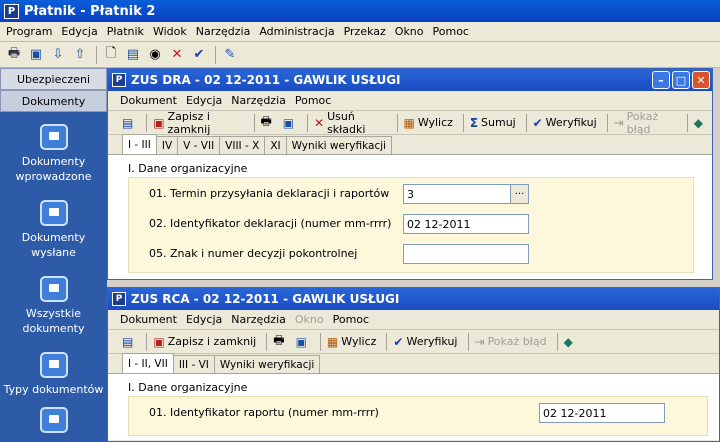  What do you see at coordinates (410, 101) in the screenshot?
I see `dra-menubar: Dokument Edycja Narzędzia Pomoc` at bounding box center [410, 101].